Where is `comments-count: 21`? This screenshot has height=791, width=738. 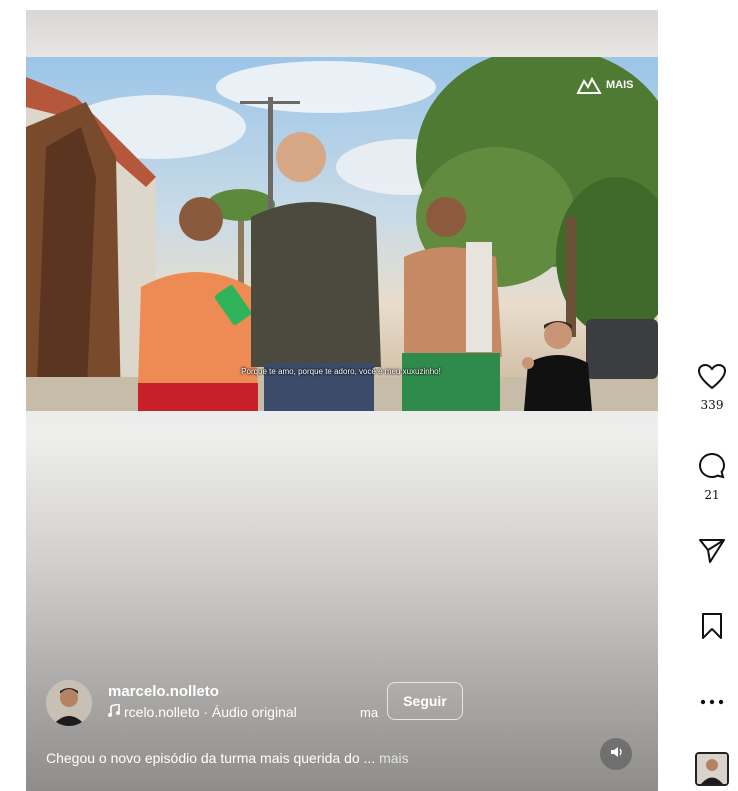
comments-count: 21 is located at coordinates (712, 495).